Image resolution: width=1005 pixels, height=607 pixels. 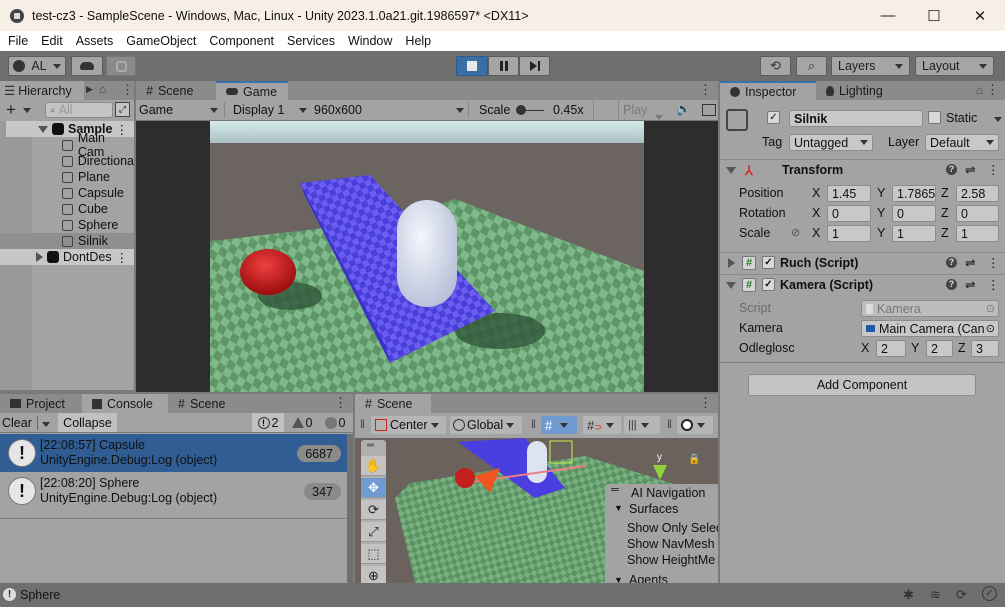 What do you see at coordinates (856, 118) in the screenshot?
I see `object-name-field: Silnik` at bounding box center [856, 118].